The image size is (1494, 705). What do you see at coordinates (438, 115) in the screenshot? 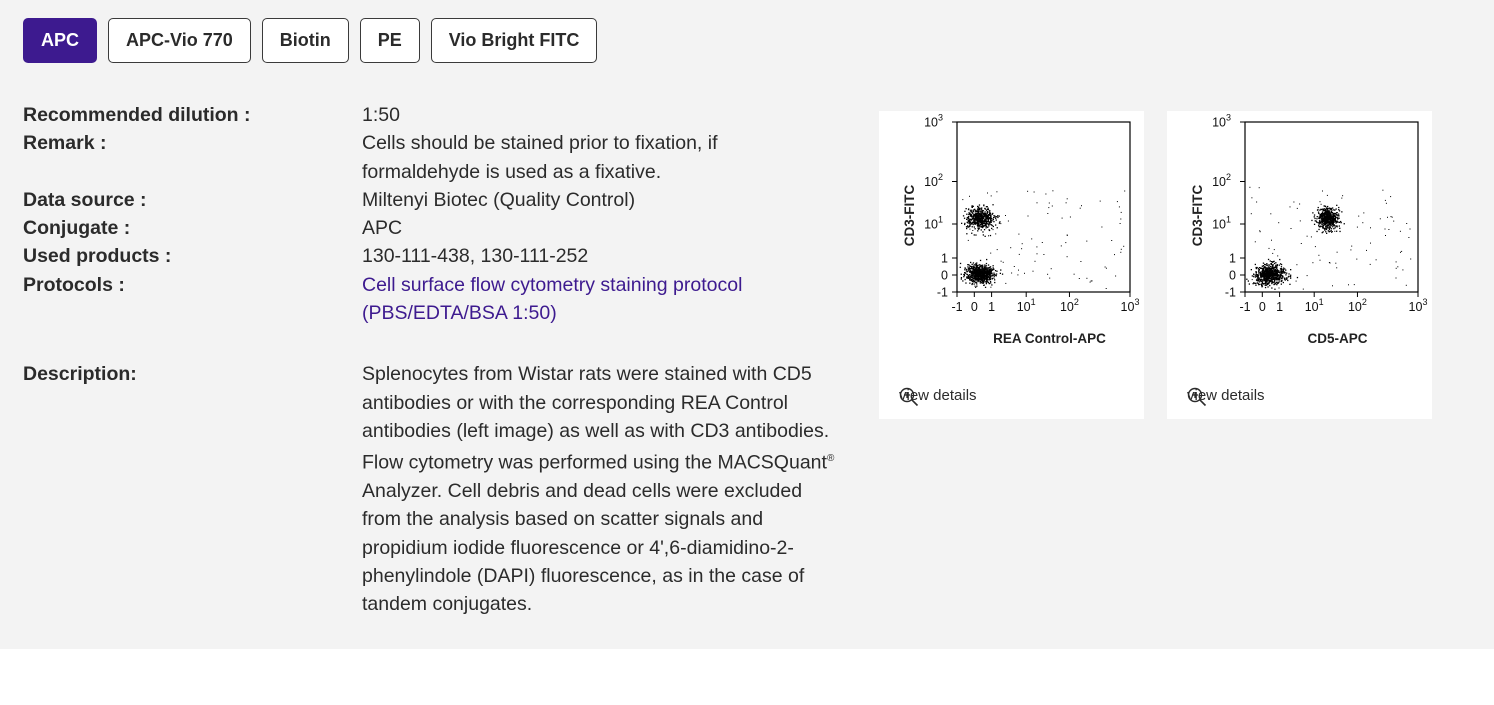
I see `spec-row-dilution: Recommended dilution : 1:50` at bounding box center [438, 115].